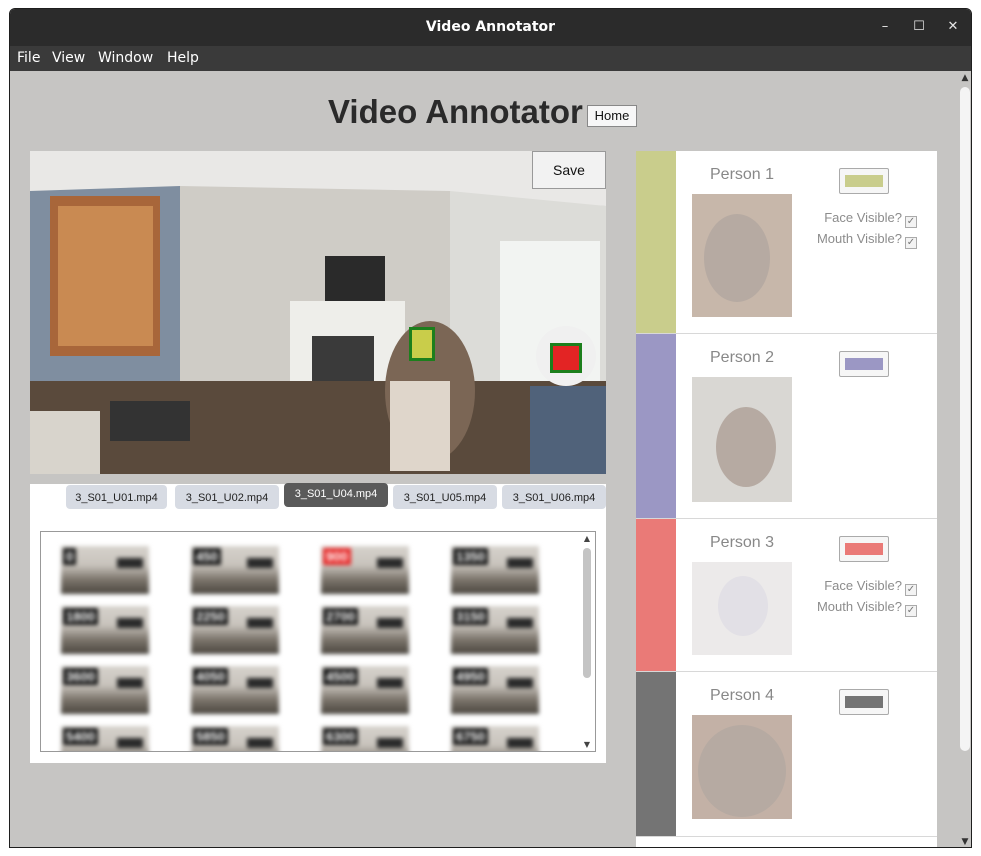  Describe the element at coordinates (183, 58) in the screenshot. I see `menu-help: Help` at that location.